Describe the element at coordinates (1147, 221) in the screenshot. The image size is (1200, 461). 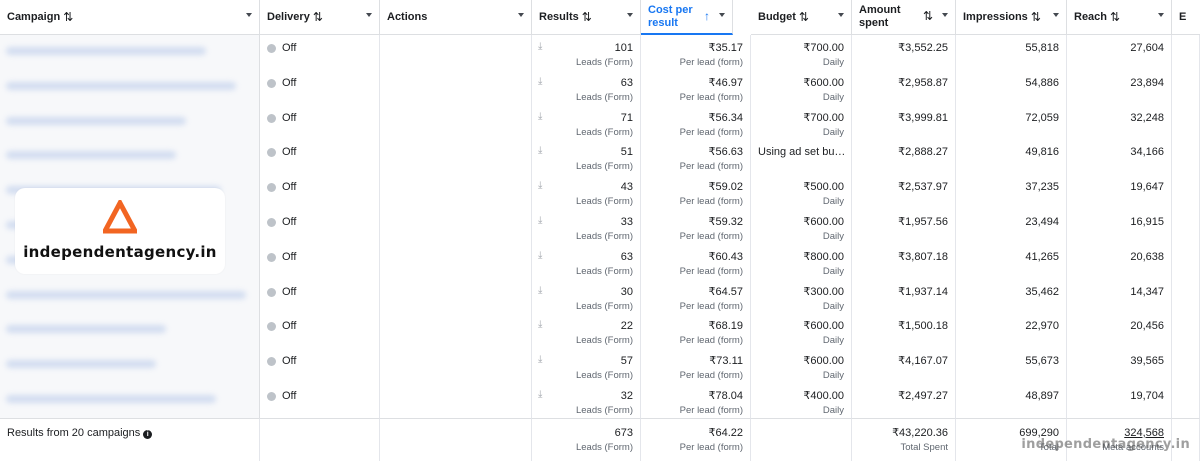
I see `reach-value: 16,915` at that location.